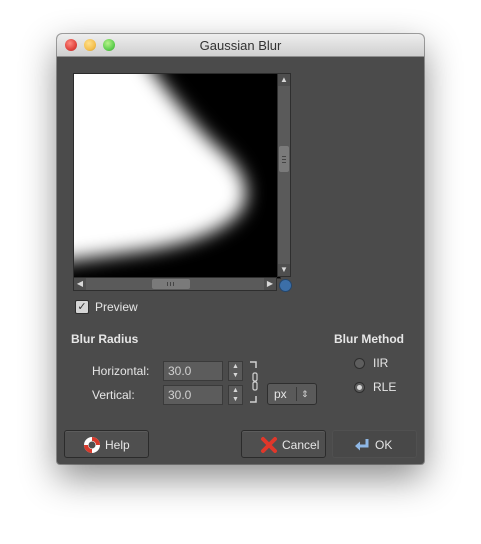 This screenshot has height=544, width=481. I want to click on enter-arrow-icon, so click(362, 445).